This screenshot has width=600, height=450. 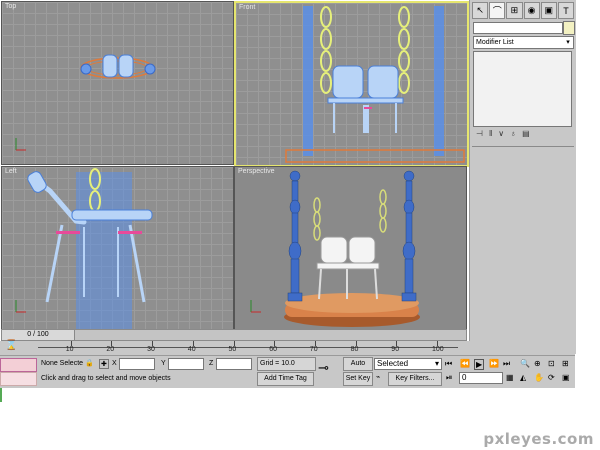 I want to click on viewport-left: Left, so click(x=117, y=248).